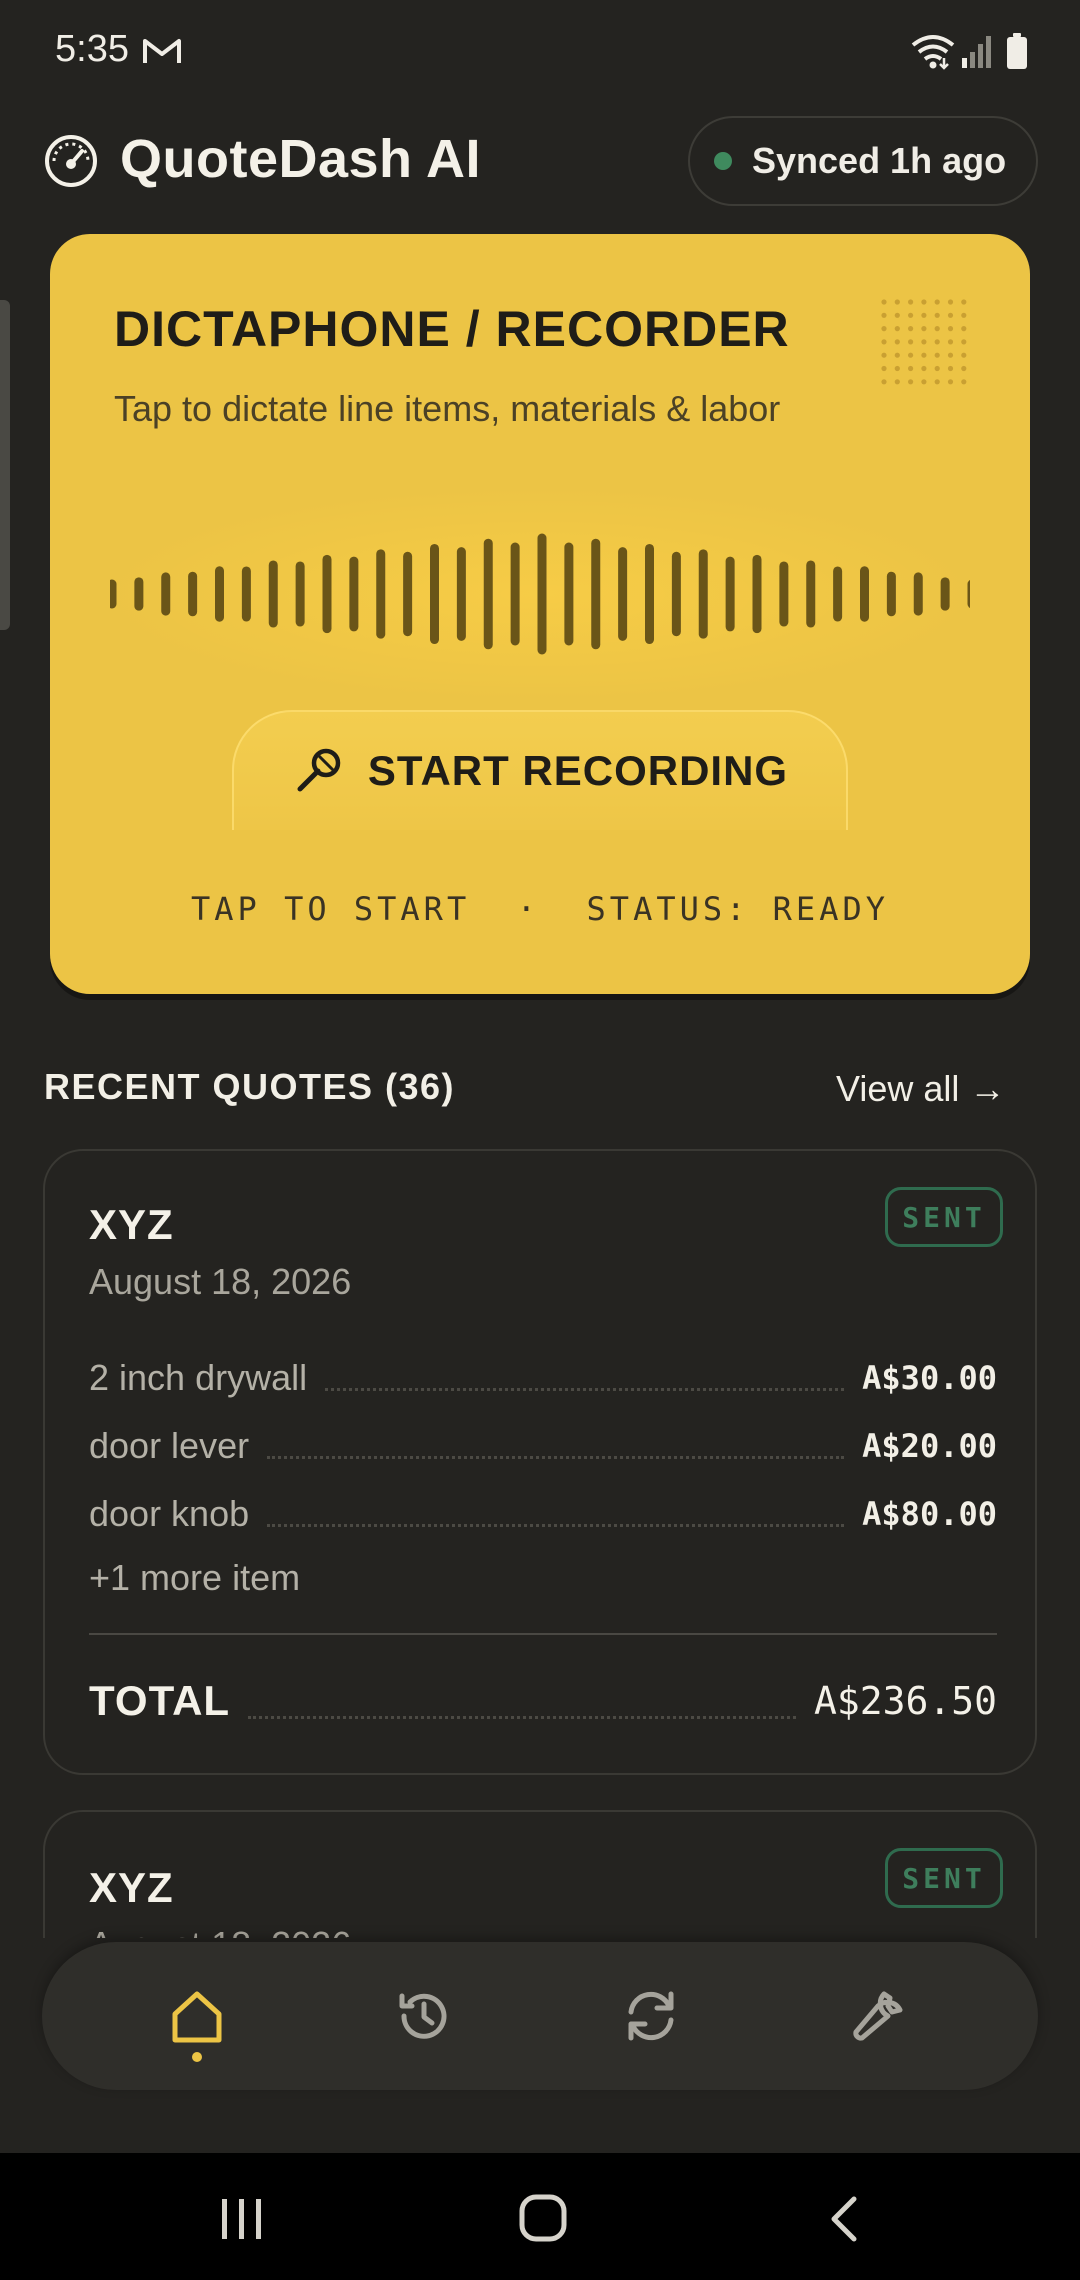 The height and width of the screenshot is (2280, 1080). I want to click on audio-waveform, so click(540, 594).